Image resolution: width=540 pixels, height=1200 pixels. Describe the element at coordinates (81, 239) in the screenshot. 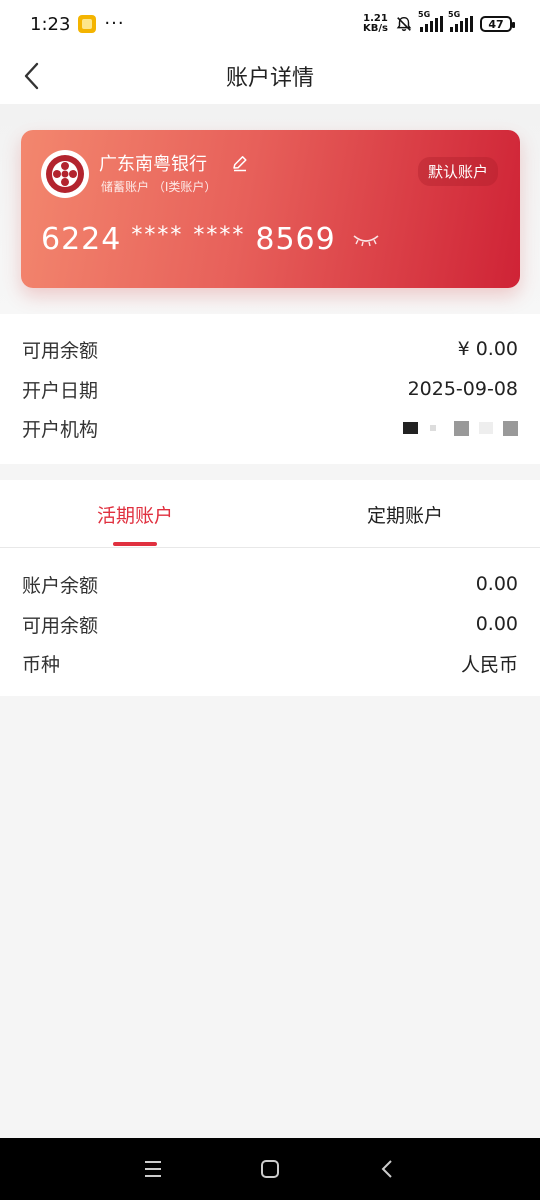

I see `card-number-prefix: 6224` at that location.